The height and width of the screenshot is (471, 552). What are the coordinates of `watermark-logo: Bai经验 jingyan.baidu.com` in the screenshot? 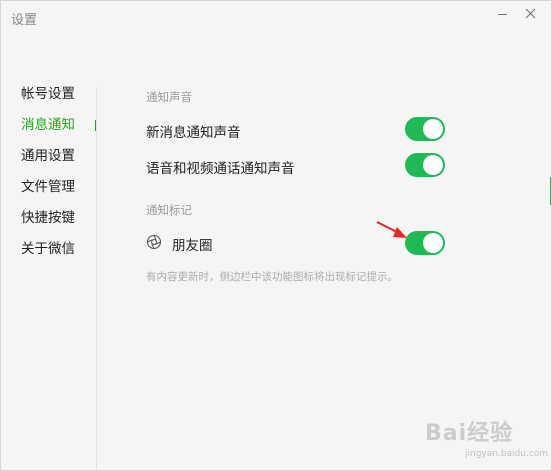 It's located at (488, 442).